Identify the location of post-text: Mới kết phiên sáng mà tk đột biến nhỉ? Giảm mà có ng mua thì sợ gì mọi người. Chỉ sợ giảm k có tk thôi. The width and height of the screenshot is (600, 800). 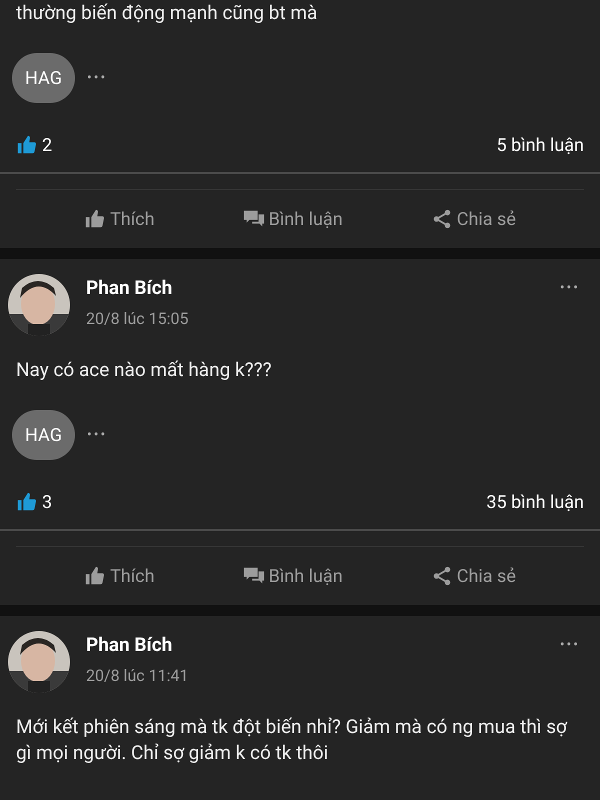
(291, 740).